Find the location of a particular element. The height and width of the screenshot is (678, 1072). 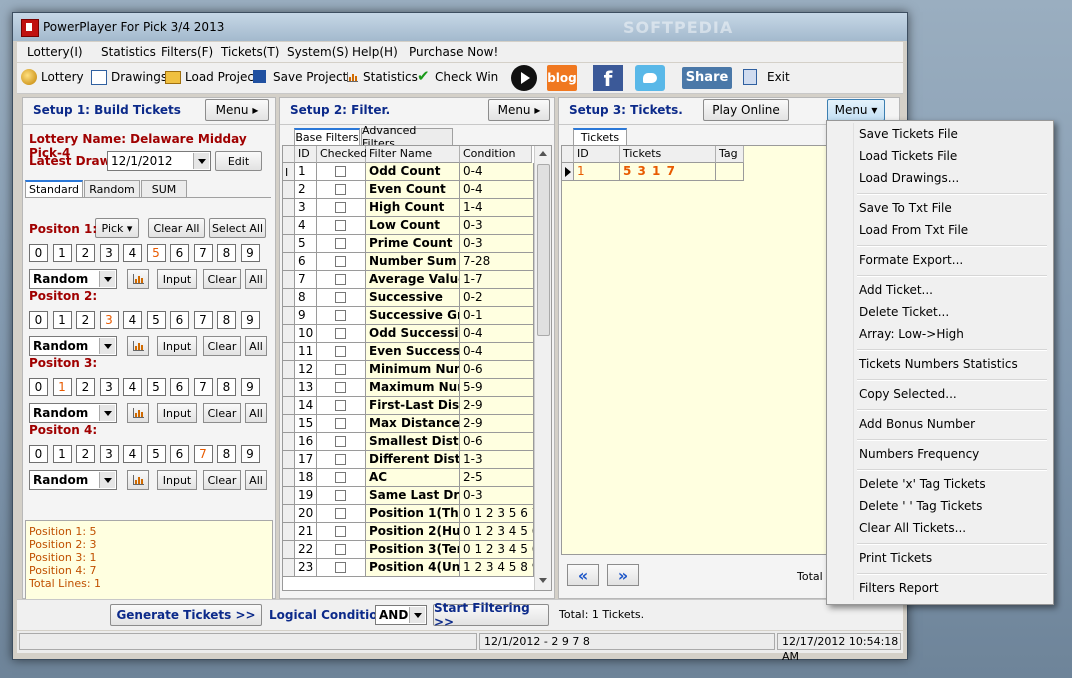

facebook-icon: f is located at coordinates (608, 78).